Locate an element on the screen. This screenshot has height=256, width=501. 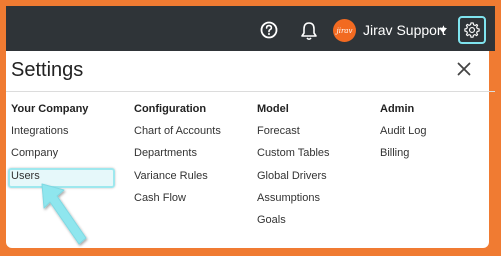
bell-icon is located at coordinates (309, 31).